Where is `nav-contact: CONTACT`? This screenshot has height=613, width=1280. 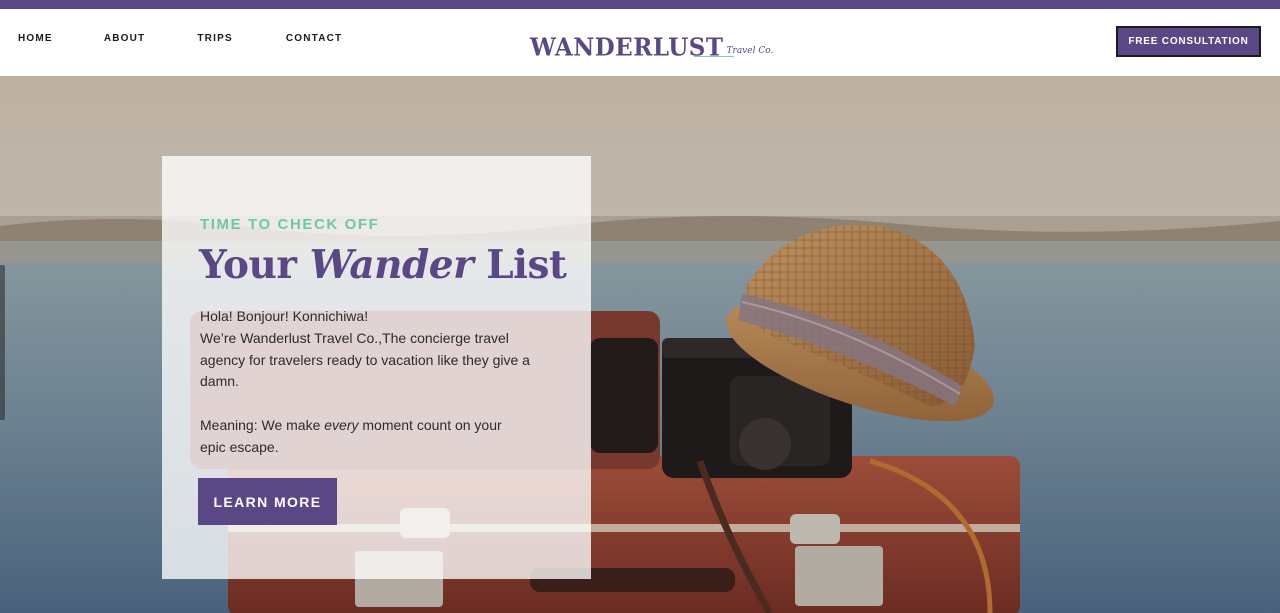
nav-contact: CONTACT is located at coordinates (314, 38).